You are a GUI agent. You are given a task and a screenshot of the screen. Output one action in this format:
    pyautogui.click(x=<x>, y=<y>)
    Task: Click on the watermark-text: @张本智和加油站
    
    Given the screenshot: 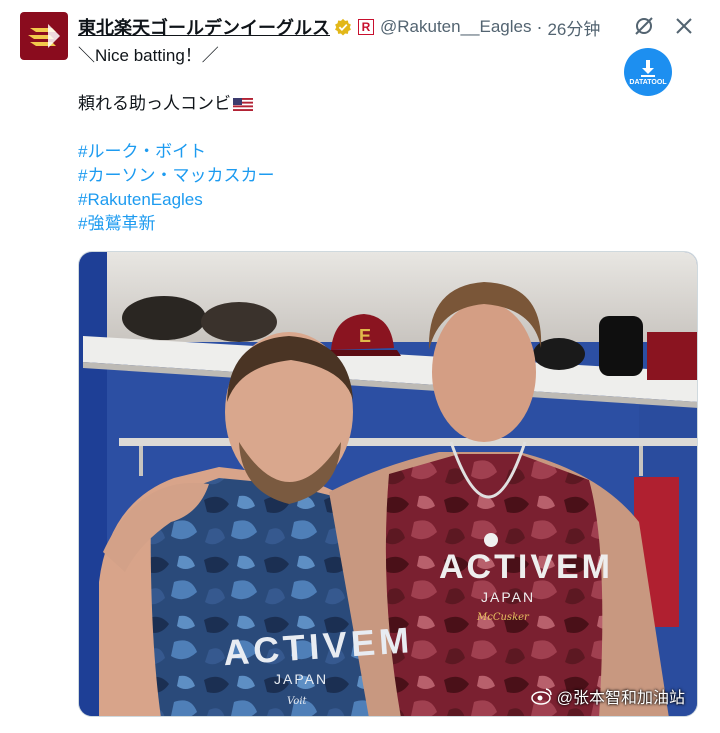 What is the action you would take?
    pyautogui.click(x=620, y=698)
    